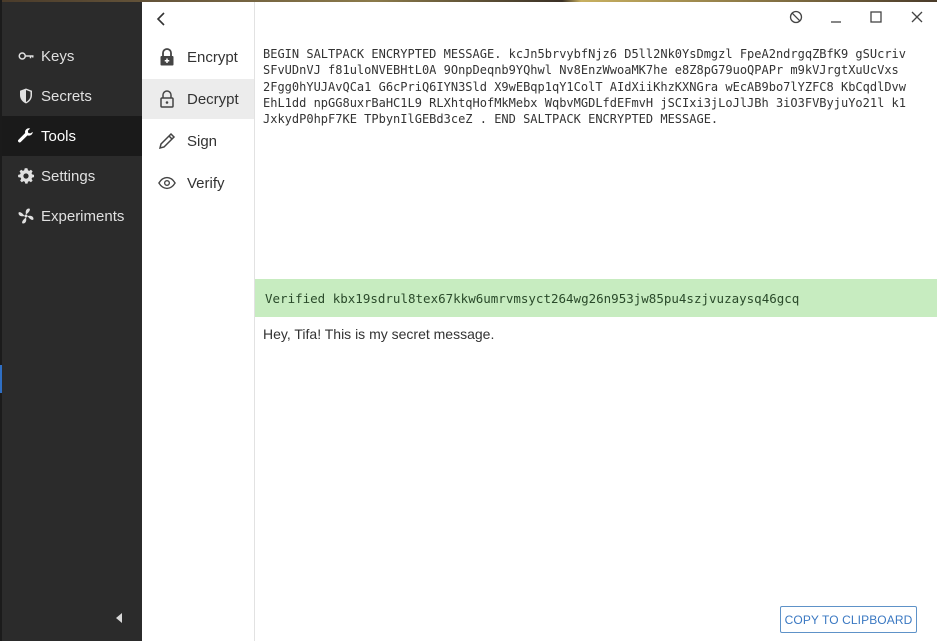 The height and width of the screenshot is (641, 937). What do you see at coordinates (167, 183) in the screenshot?
I see `eye-icon` at bounding box center [167, 183].